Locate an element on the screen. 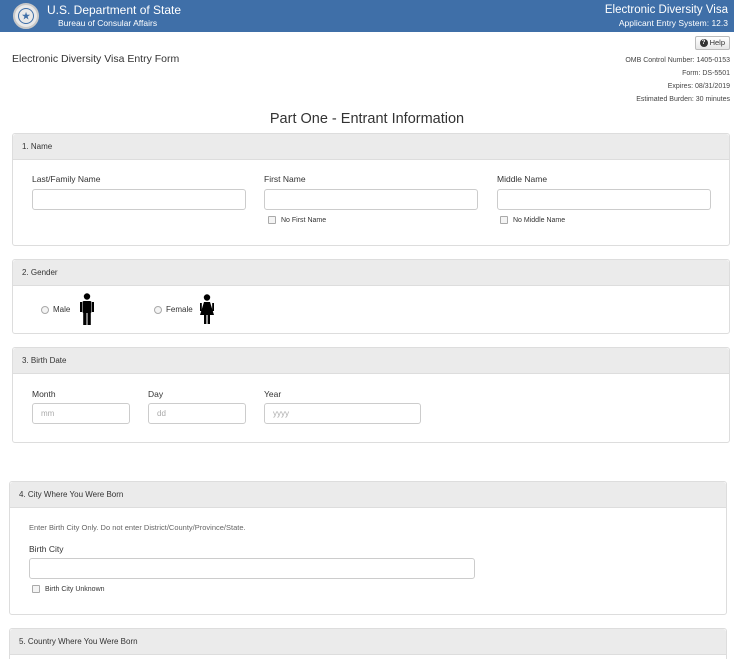  gender-panel: 2. Gender Male Female is located at coordinates (371, 296).